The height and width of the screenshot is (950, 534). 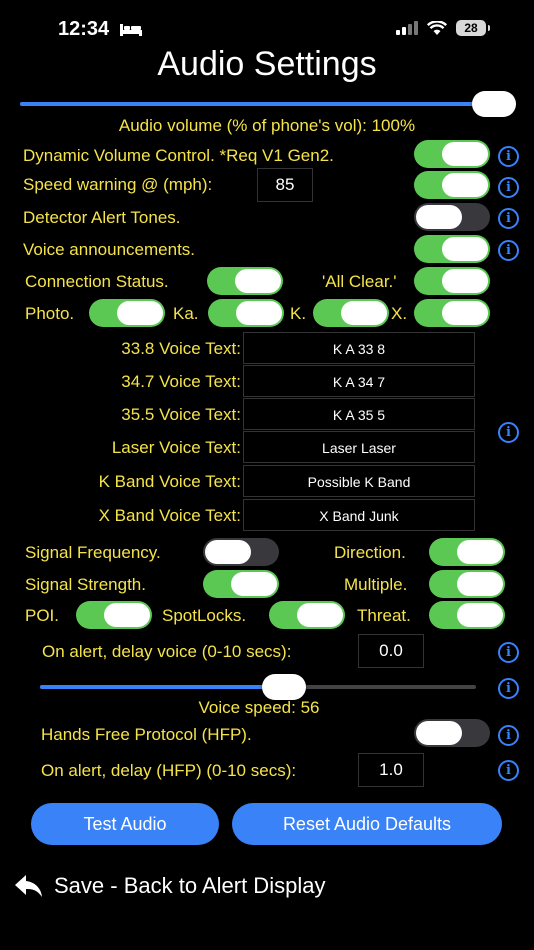 What do you see at coordinates (494, 104) in the screenshot?
I see `volume-slider-thumb` at bounding box center [494, 104].